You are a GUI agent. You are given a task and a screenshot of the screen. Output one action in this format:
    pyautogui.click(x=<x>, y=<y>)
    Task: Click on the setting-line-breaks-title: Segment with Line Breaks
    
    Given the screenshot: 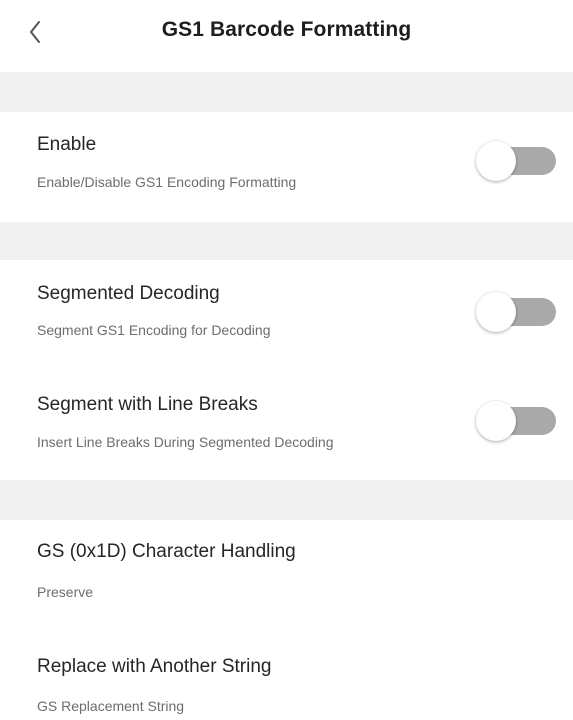 What is the action you would take?
    pyautogui.click(x=147, y=404)
    